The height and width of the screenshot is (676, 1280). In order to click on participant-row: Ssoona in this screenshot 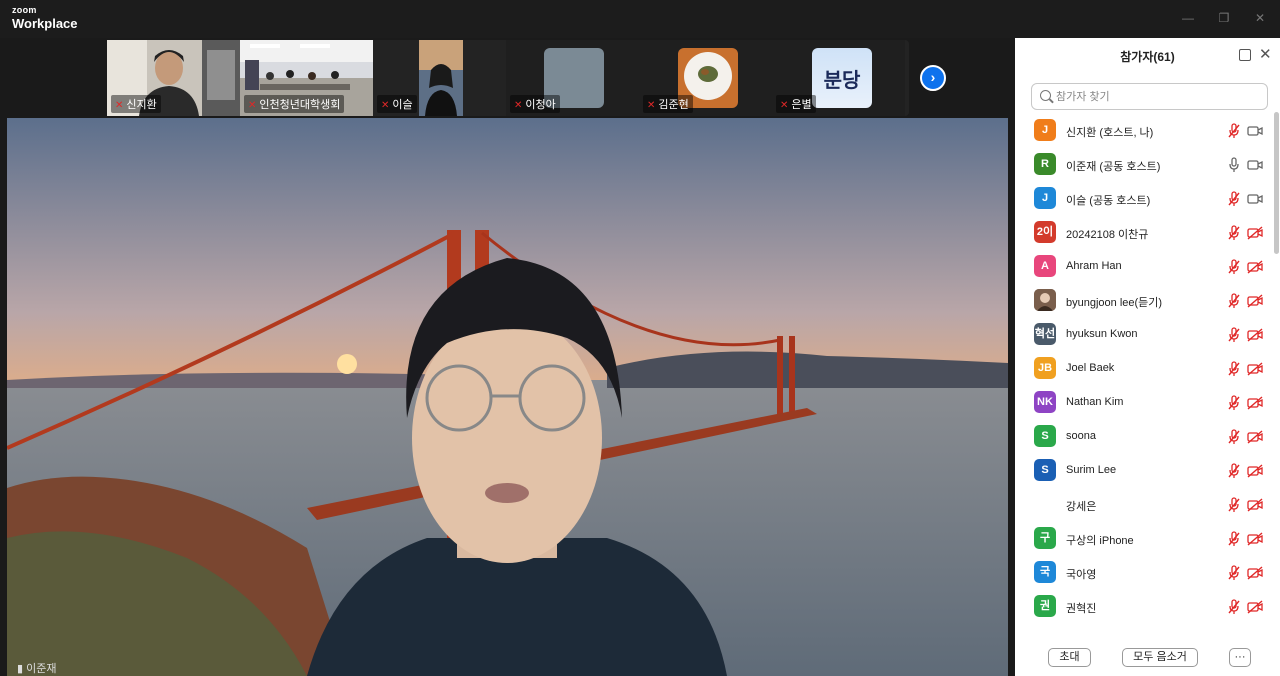, I will do `click(1144, 437)`.